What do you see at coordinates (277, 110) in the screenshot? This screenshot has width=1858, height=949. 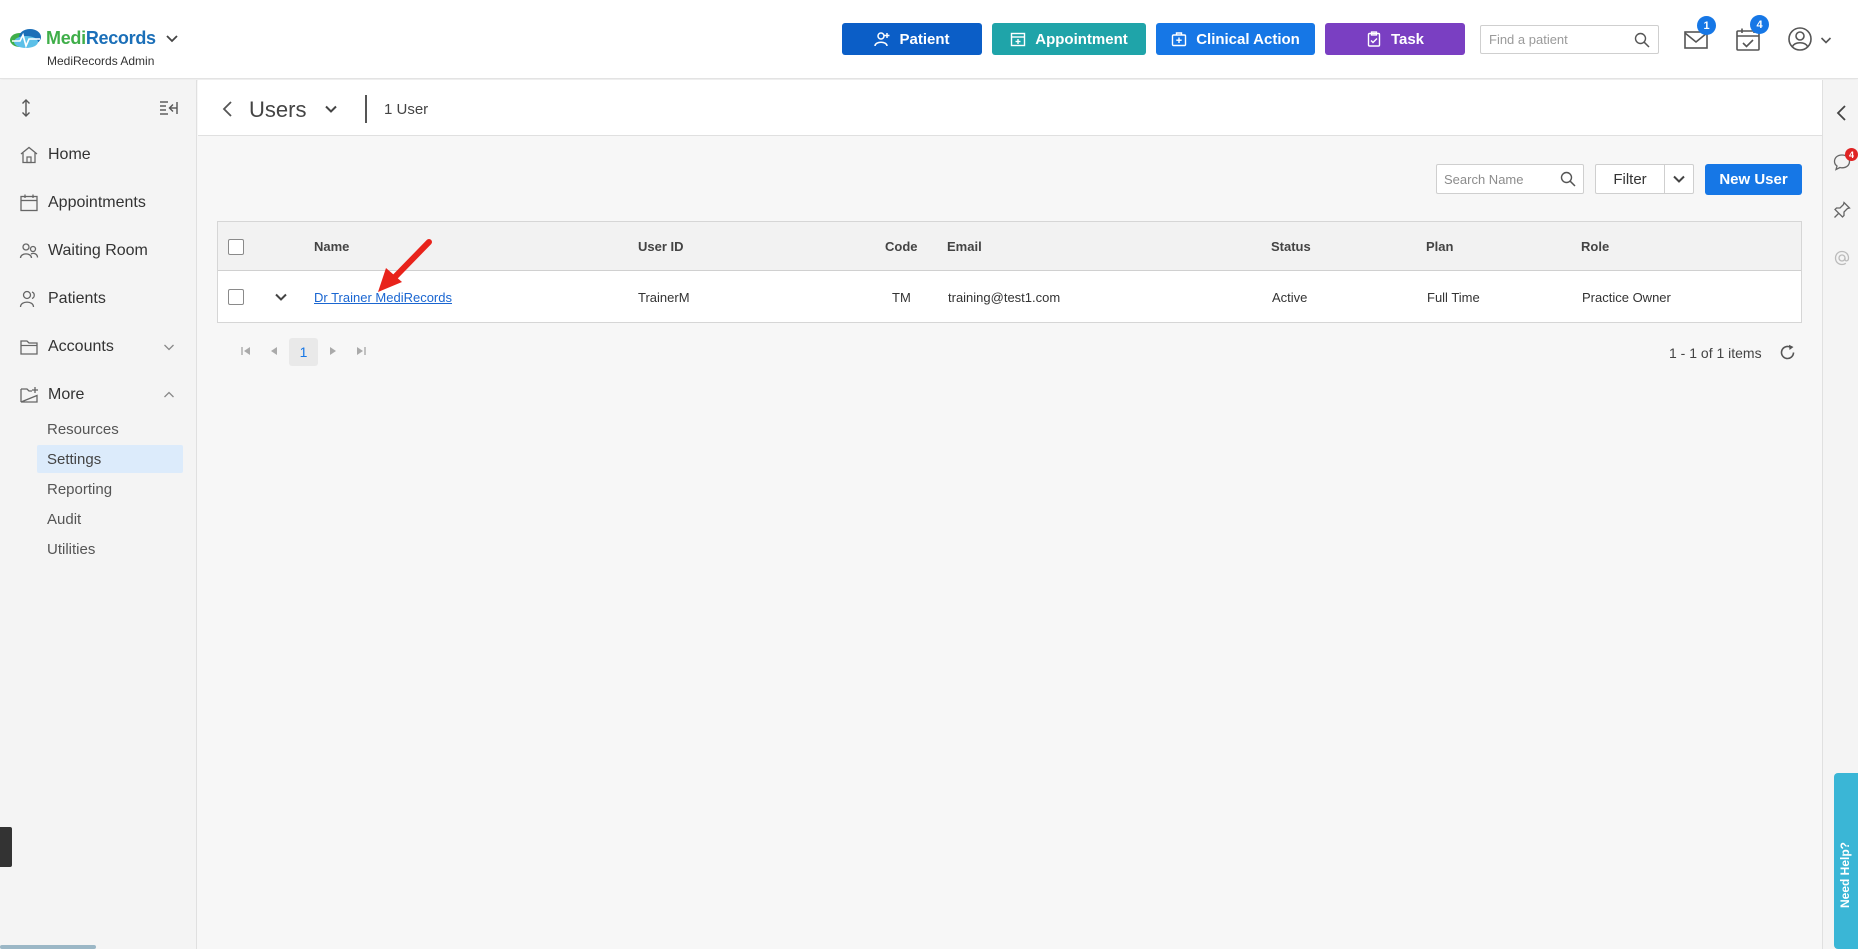 I see `page-title: Users` at bounding box center [277, 110].